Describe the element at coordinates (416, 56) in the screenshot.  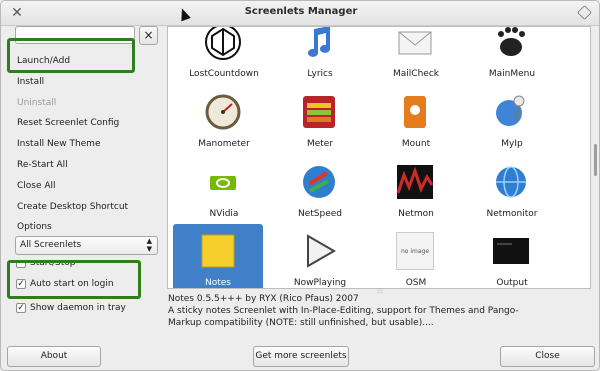
I see `screenlet-mailcheck: MailCheck` at that location.